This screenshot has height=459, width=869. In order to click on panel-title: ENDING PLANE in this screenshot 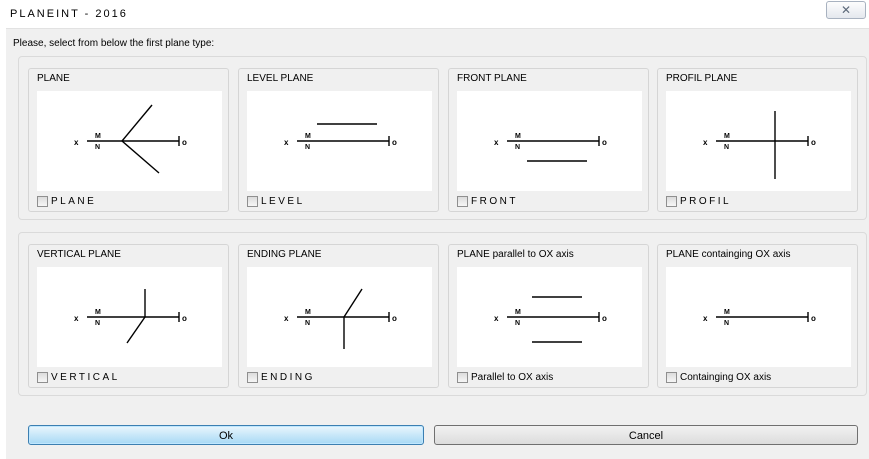, I will do `click(284, 254)`.